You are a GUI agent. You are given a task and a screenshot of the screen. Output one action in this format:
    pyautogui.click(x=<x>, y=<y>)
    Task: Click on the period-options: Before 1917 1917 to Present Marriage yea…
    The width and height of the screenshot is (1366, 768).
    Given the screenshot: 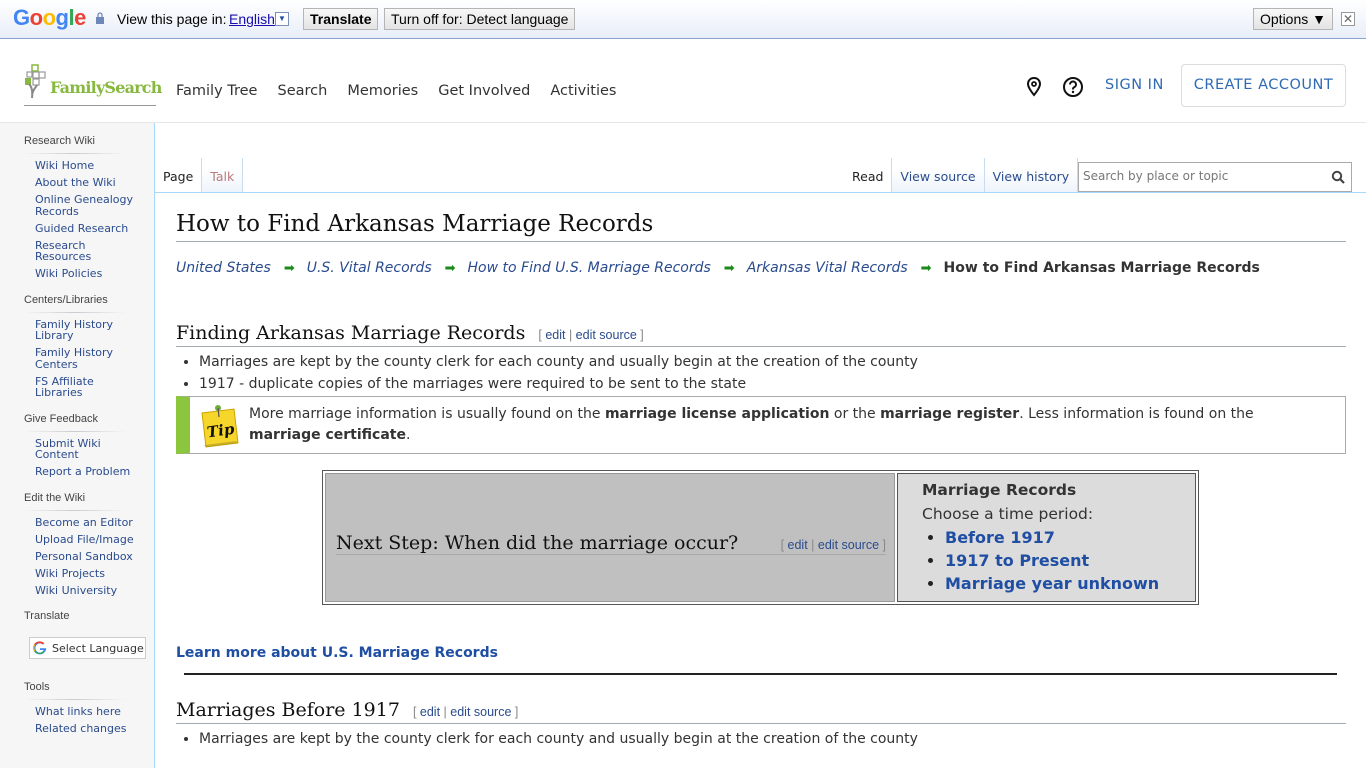 What is the action you would take?
    pyautogui.click(x=1070, y=560)
    